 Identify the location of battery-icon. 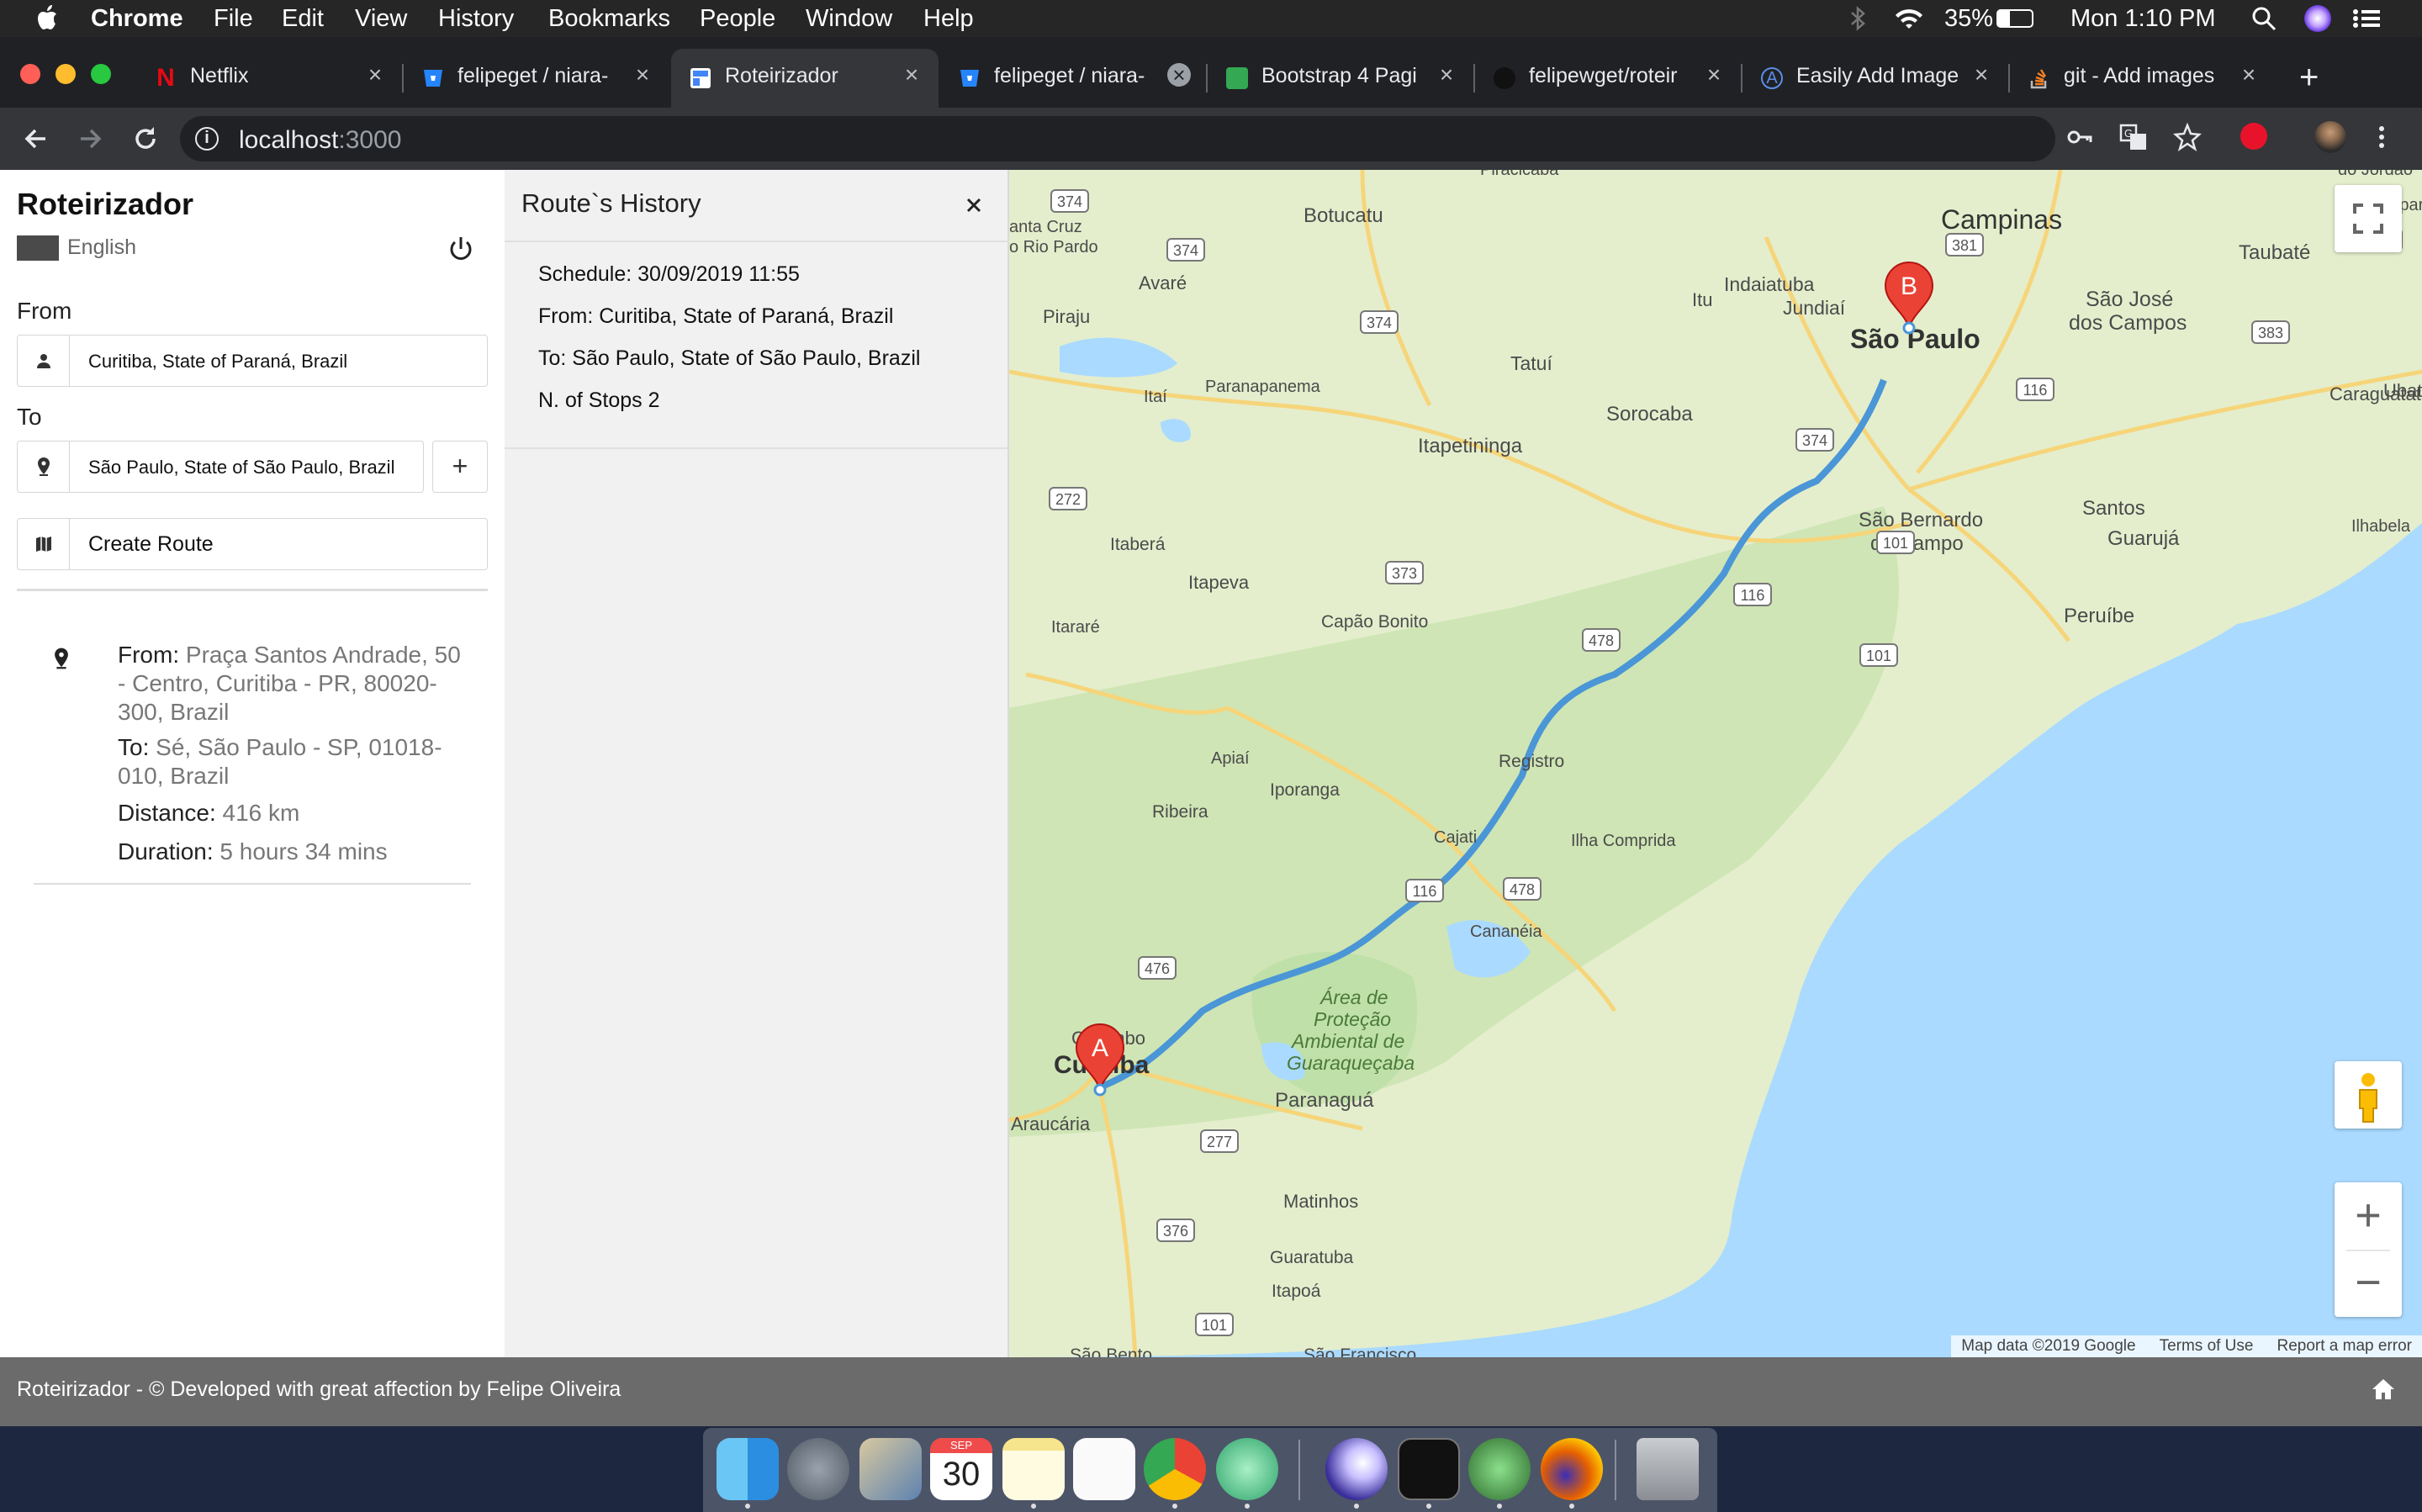
(2014, 18).